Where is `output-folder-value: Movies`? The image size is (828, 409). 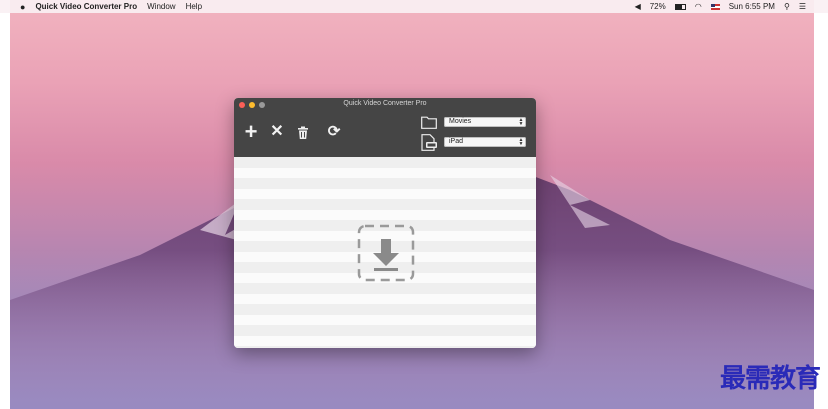
output-folder-value: Movies is located at coordinates (460, 121).